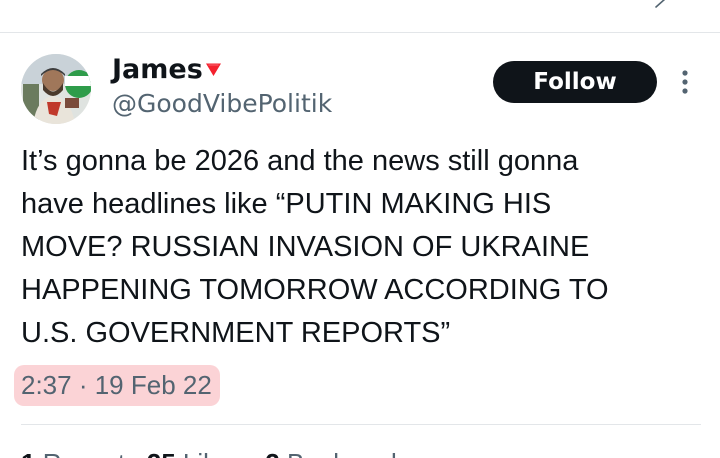 The image size is (720, 458). What do you see at coordinates (575, 82) in the screenshot?
I see `follow-button: Follow` at bounding box center [575, 82].